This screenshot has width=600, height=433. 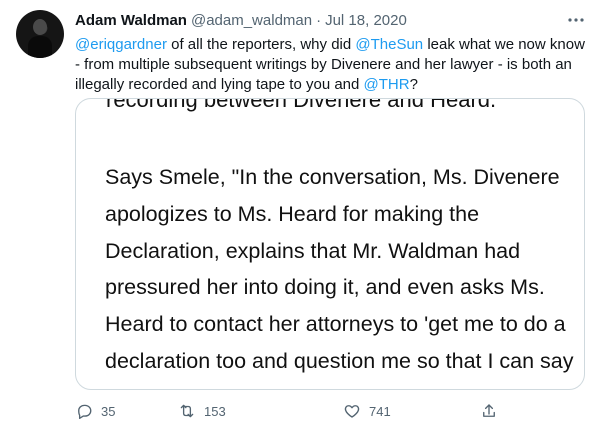 I want to click on timestamp: Jul 18, 2020, so click(x=366, y=20).